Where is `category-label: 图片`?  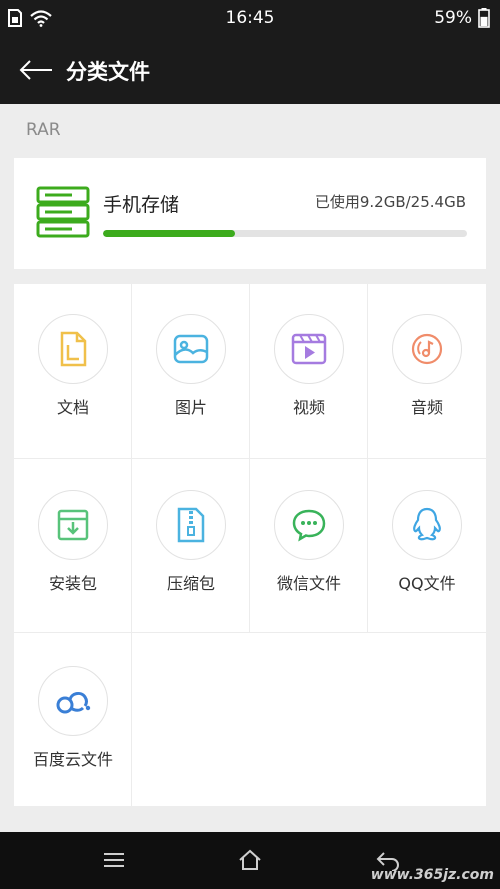 category-label: 图片 is located at coordinates (190, 407).